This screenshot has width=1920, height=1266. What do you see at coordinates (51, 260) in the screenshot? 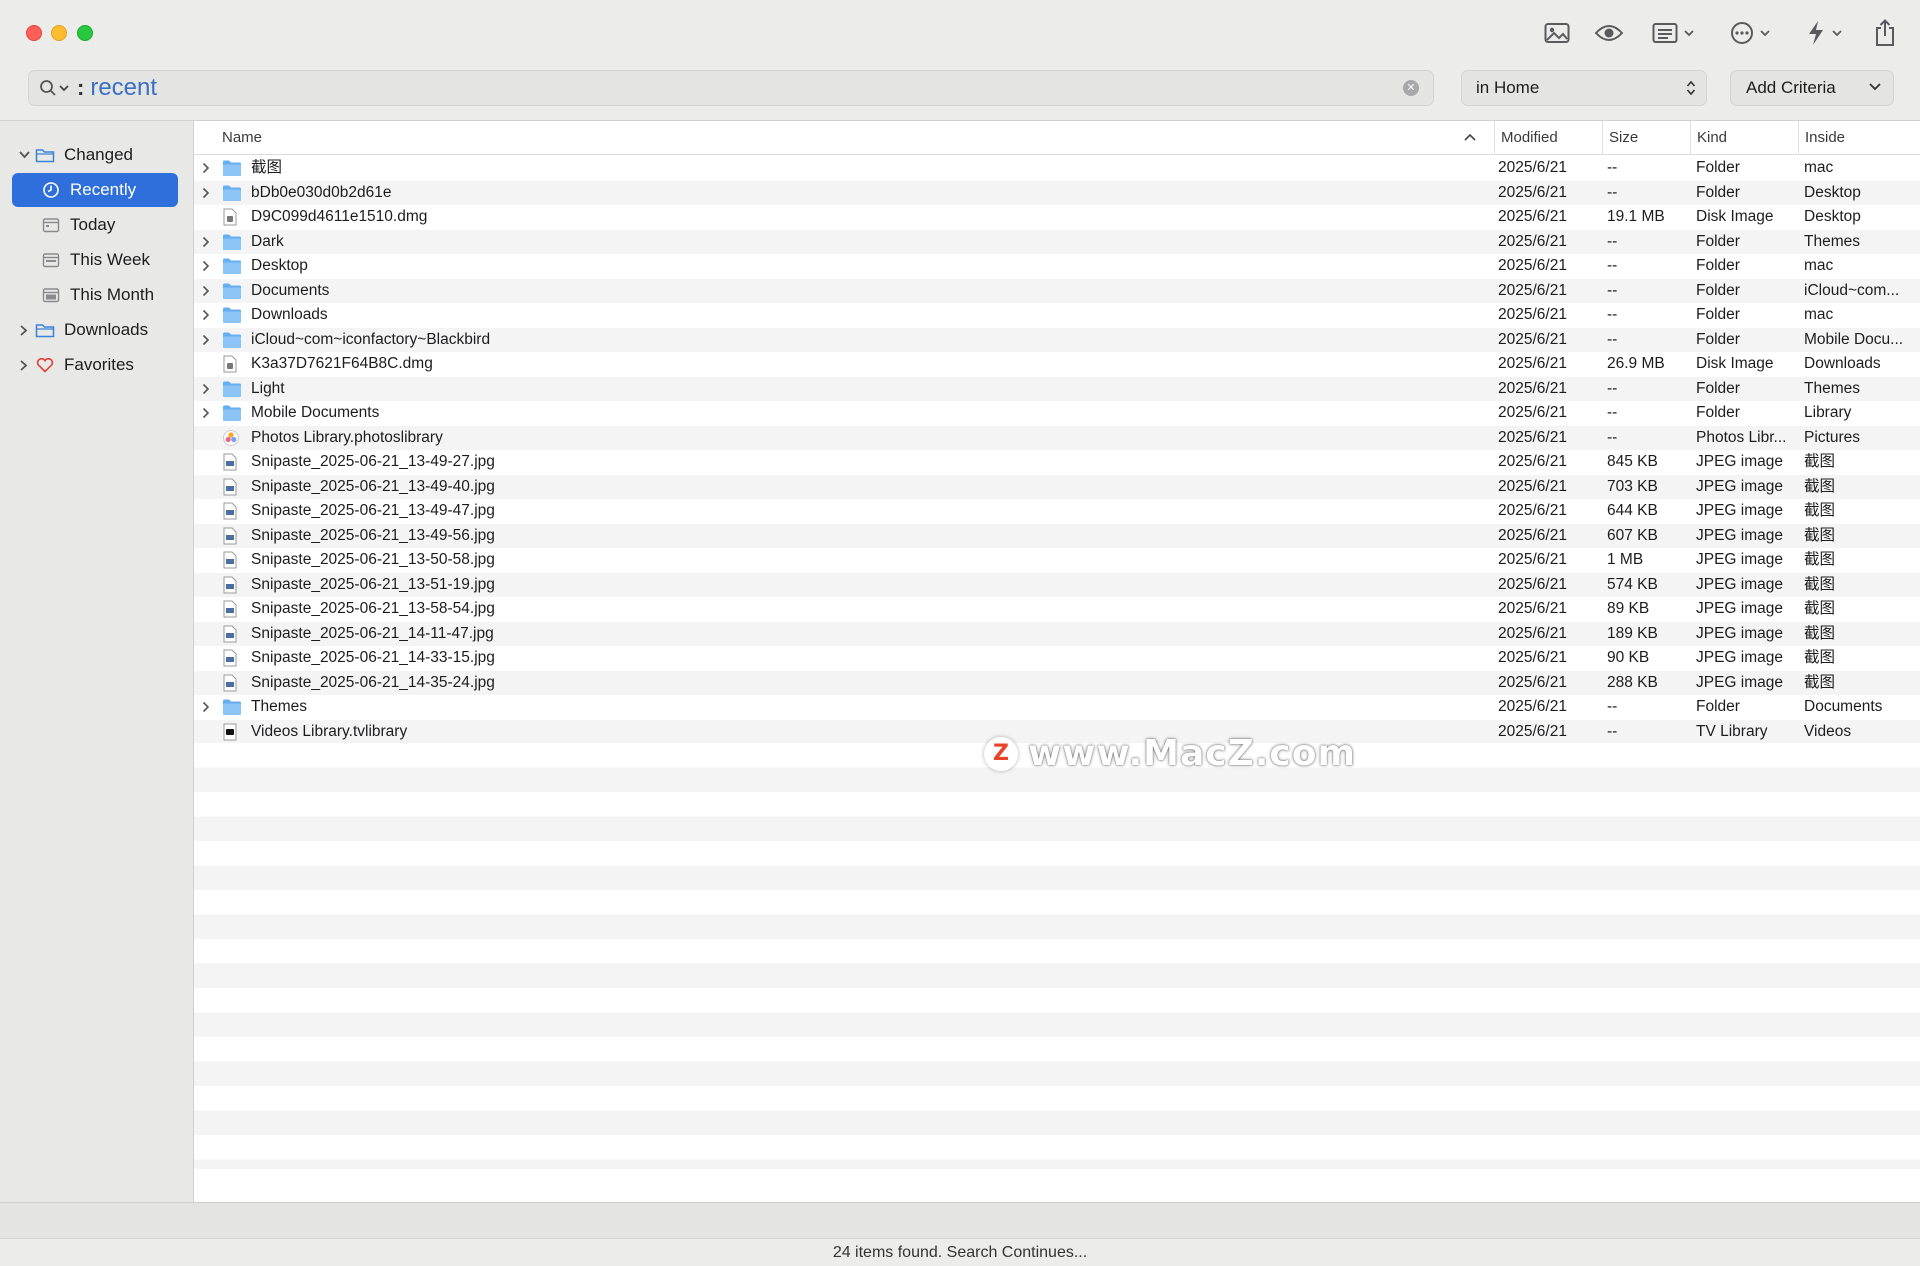
I see `calendar-icon` at bounding box center [51, 260].